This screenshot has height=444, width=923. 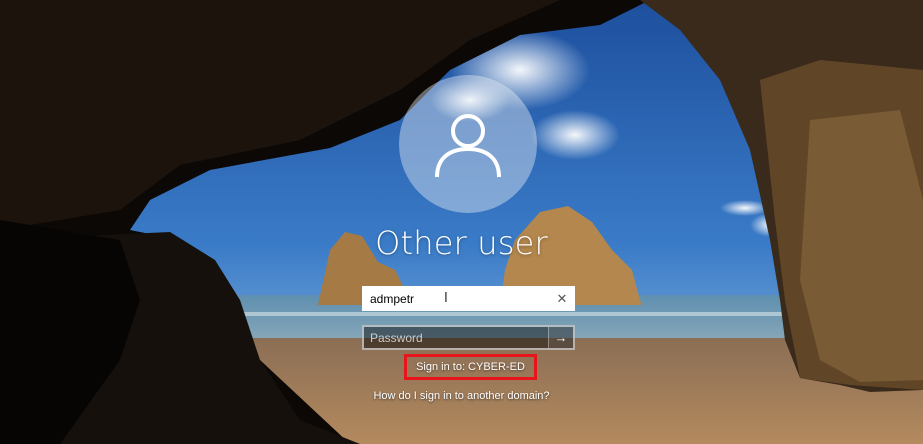 I want to click on user-avatar, so click(x=468, y=144).